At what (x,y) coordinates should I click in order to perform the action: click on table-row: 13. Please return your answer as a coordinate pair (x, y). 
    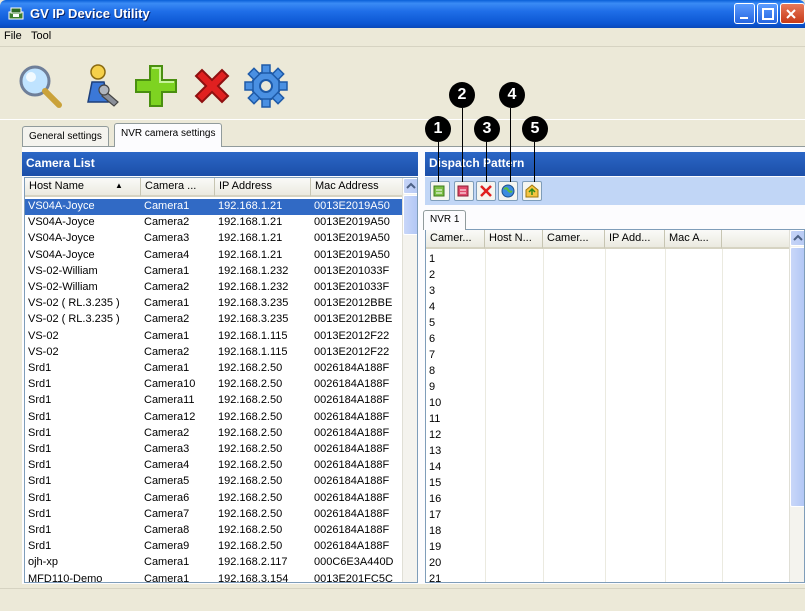
    Looking at the image, I should click on (607, 452).